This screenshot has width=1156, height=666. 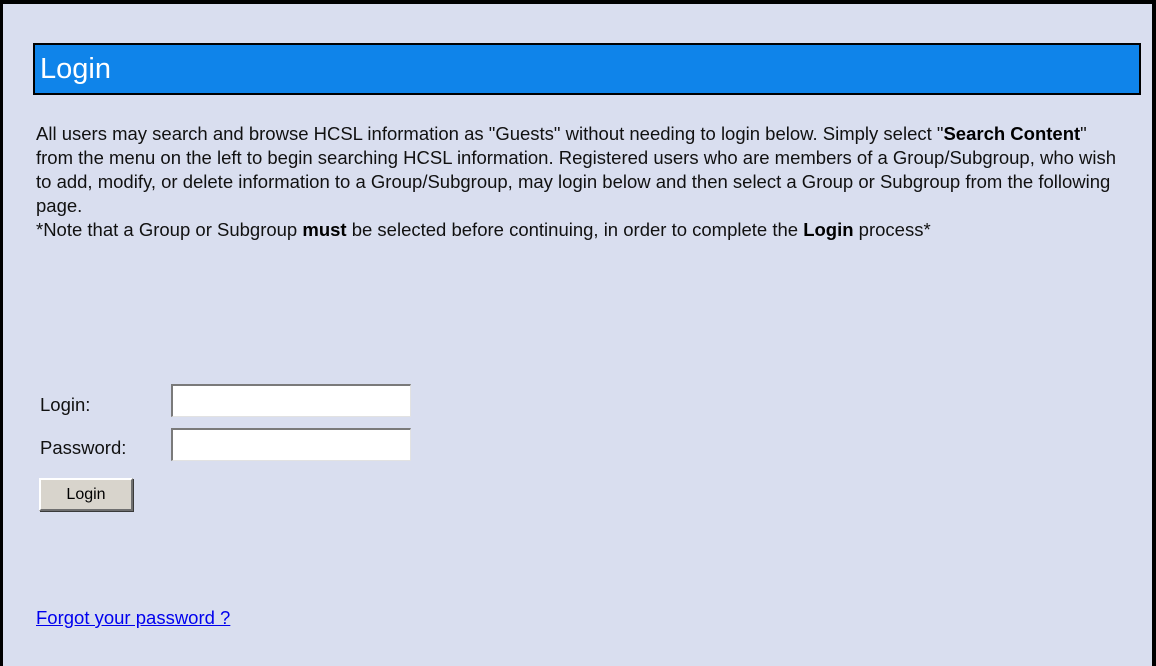 What do you see at coordinates (291, 444) in the screenshot?
I see `password-input` at bounding box center [291, 444].